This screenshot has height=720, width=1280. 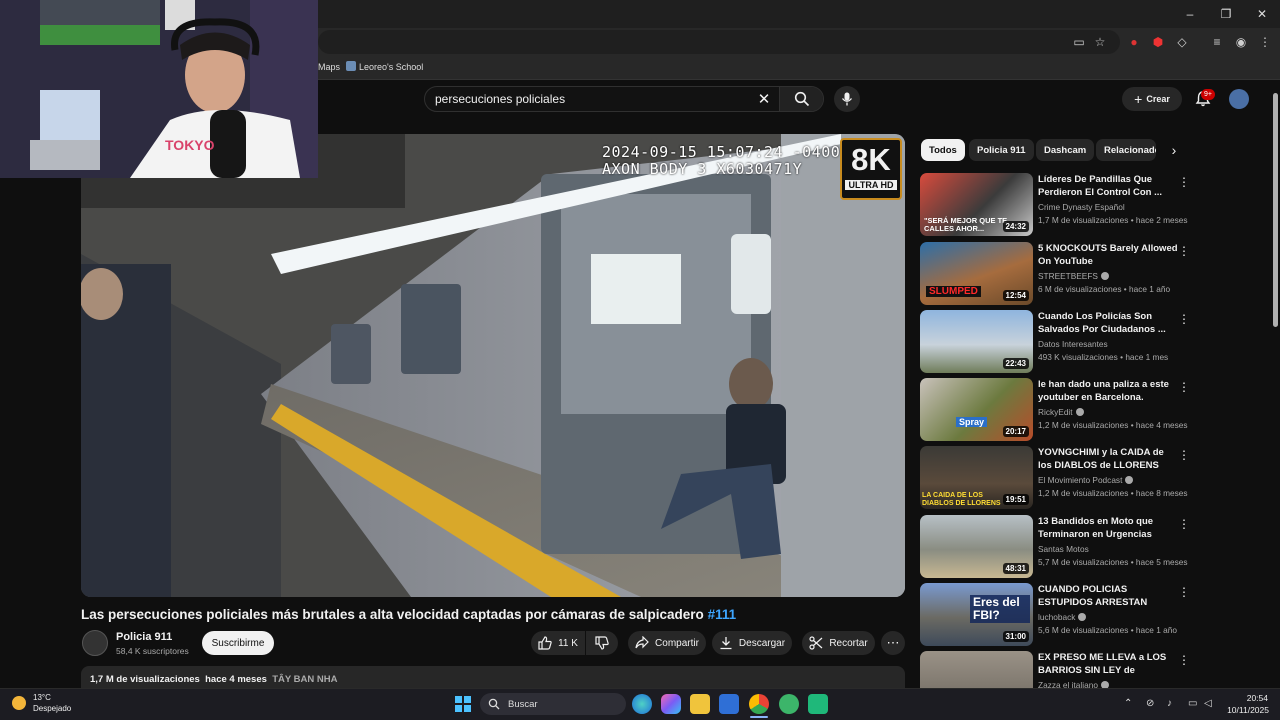 What do you see at coordinates (1080, 480) in the screenshot?
I see `related-channel: El Movimiento Podcast` at bounding box center [1080, 480].